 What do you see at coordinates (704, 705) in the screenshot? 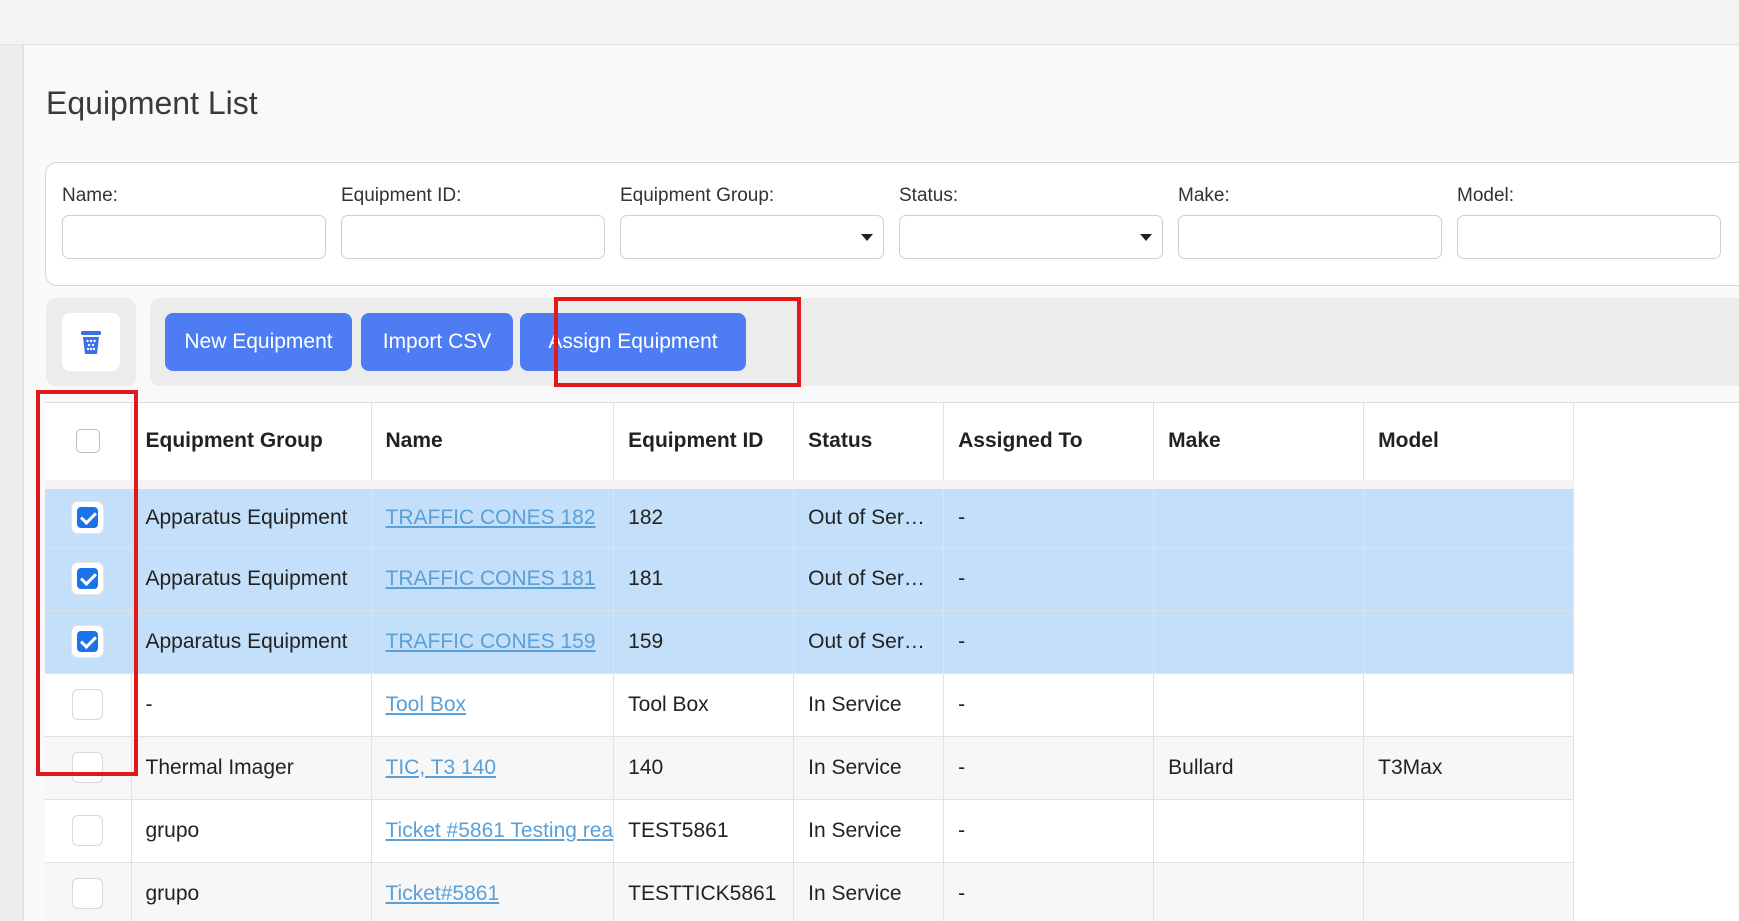
I see `cell-id: Tool Box` at bounding box center [704, 705].